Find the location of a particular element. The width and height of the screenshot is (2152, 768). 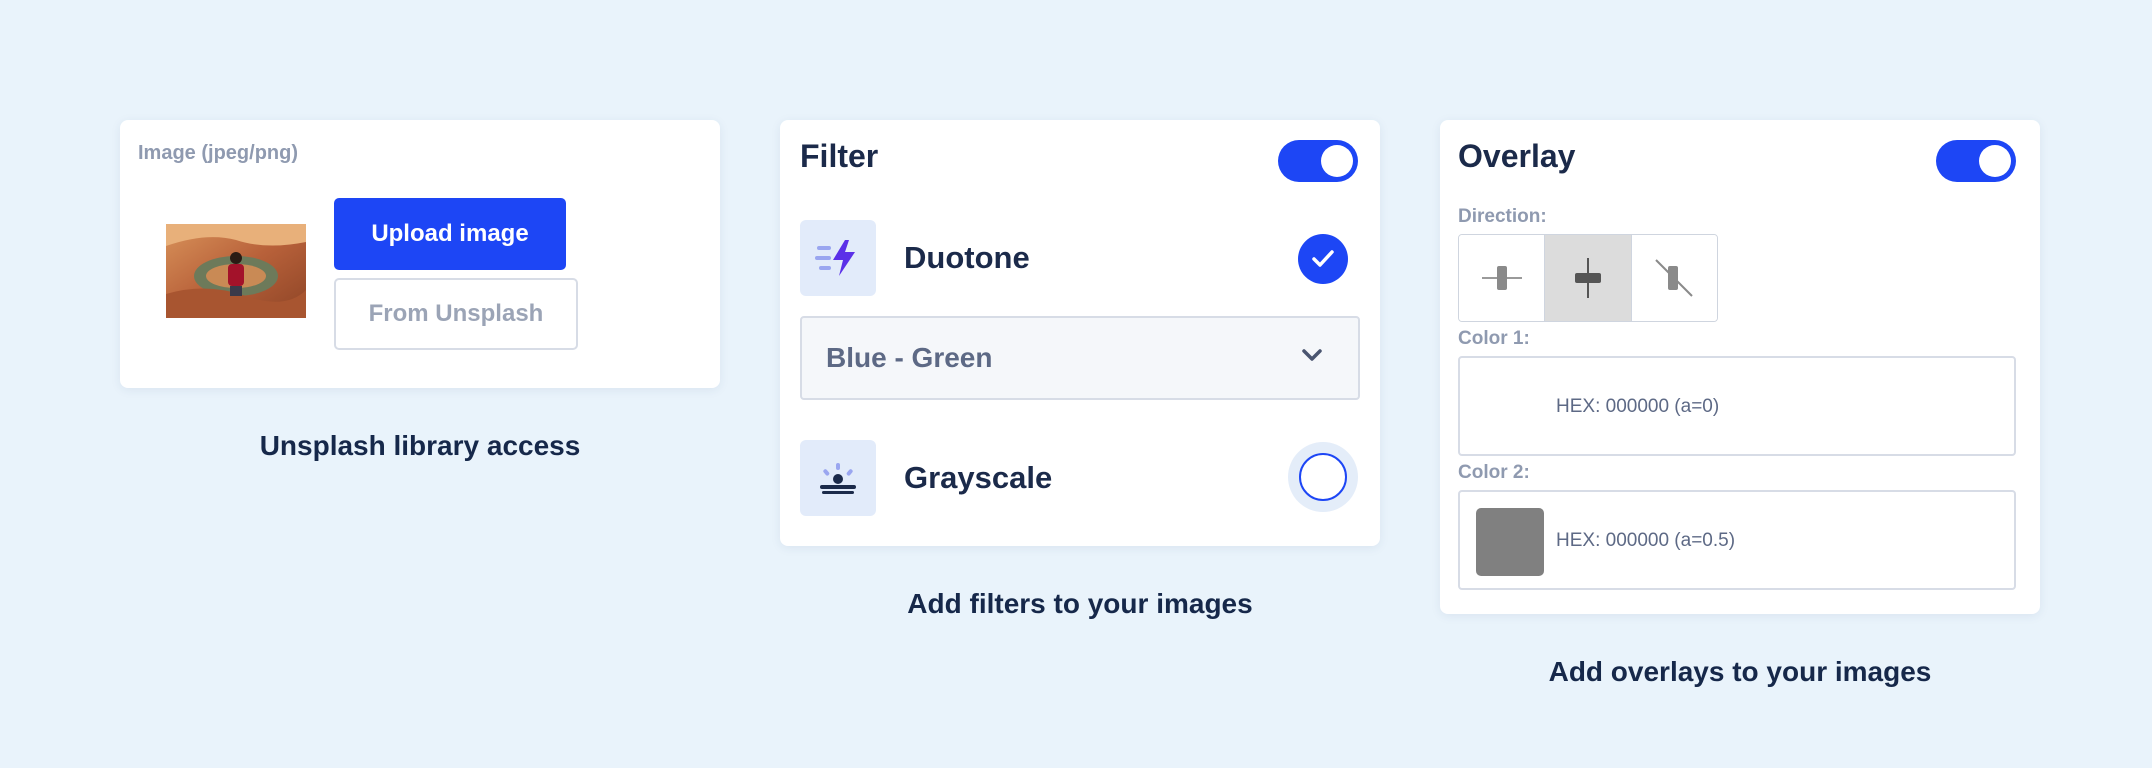

select-value: Blue - Green is located at coordinates (909, 357).